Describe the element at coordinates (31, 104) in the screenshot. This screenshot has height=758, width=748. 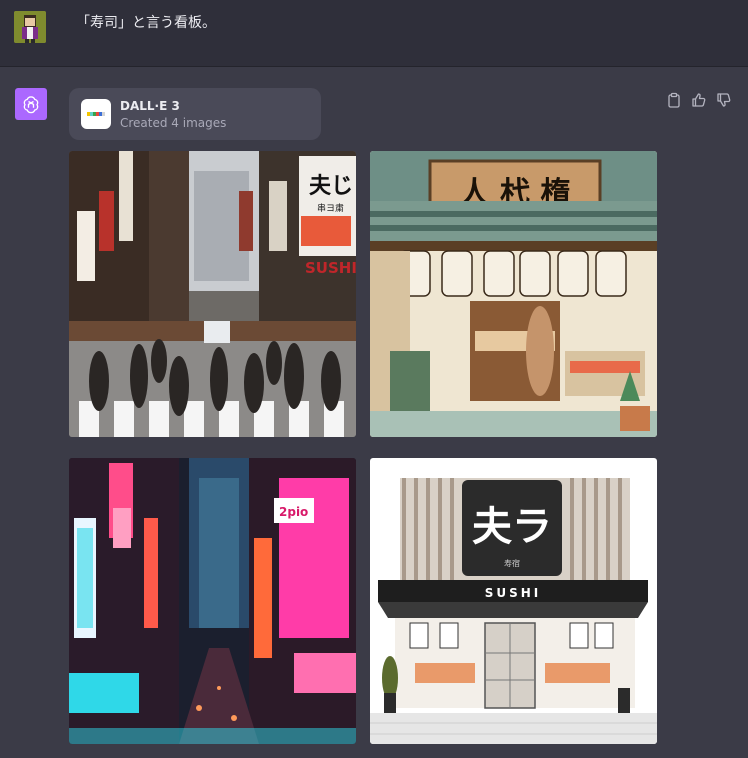
I see `chatgpt-logo-icon` at that location.